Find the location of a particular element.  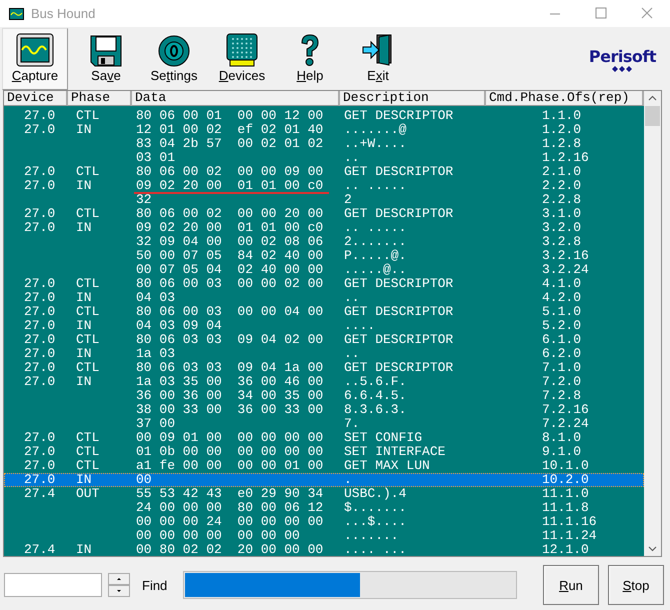

table-cell-text: .......@ is located at coordinates (374, 130).